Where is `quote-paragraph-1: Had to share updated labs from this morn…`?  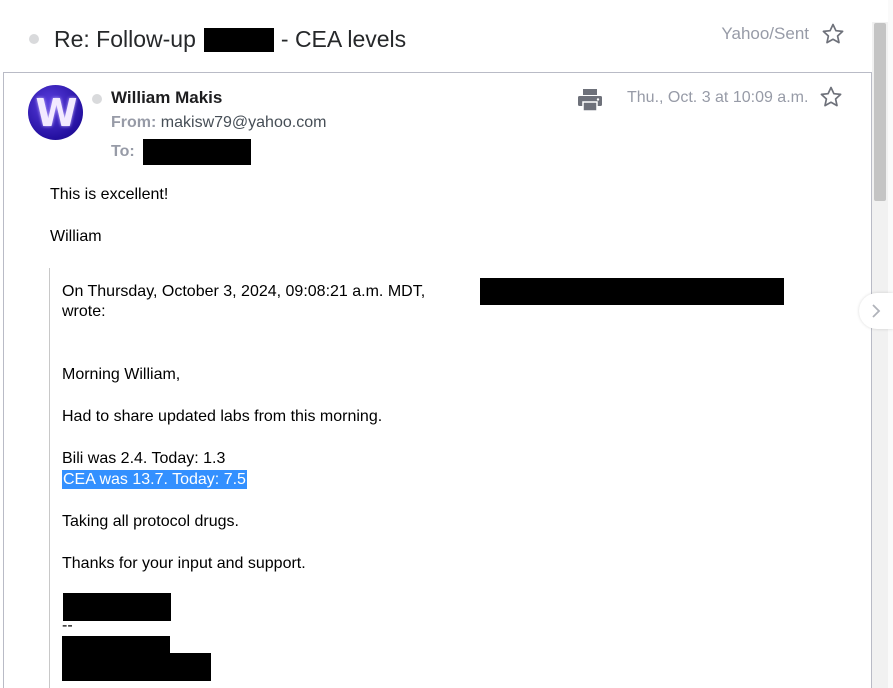
quote-paragraph-1: Had to share updated labs from this morn… is located at coordinates (222, 416).